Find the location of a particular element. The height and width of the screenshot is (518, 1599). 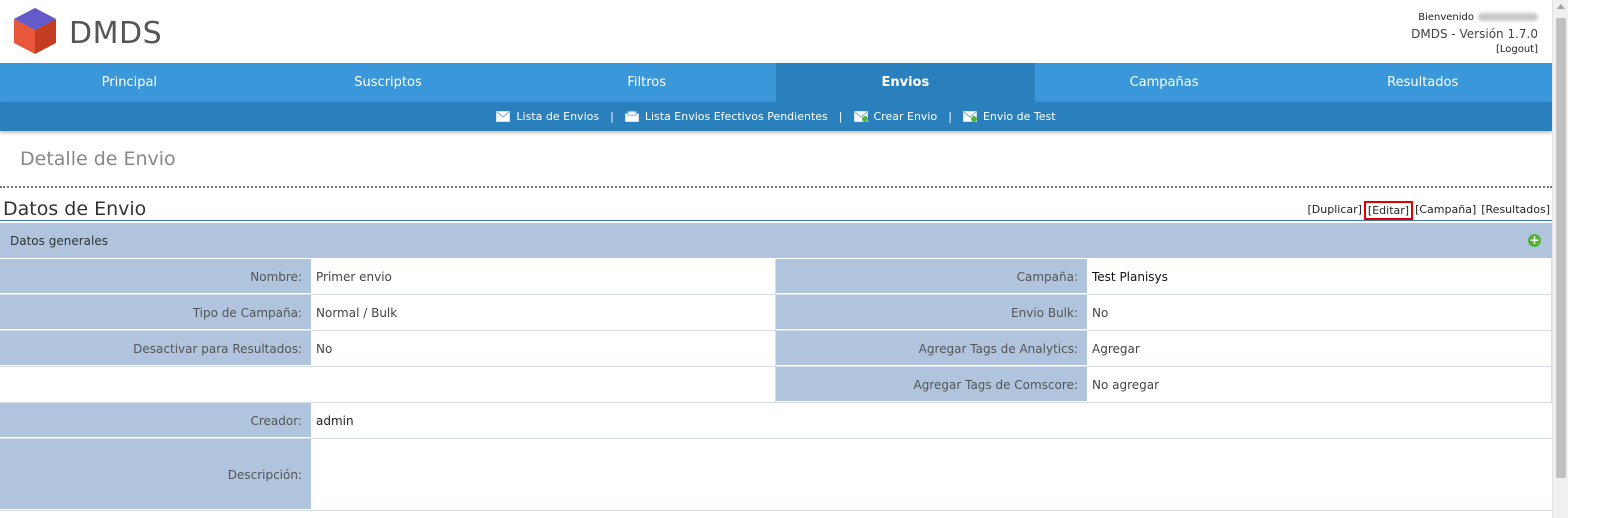

tab-campanas: Campañas is located at coordinates (1164, 82).